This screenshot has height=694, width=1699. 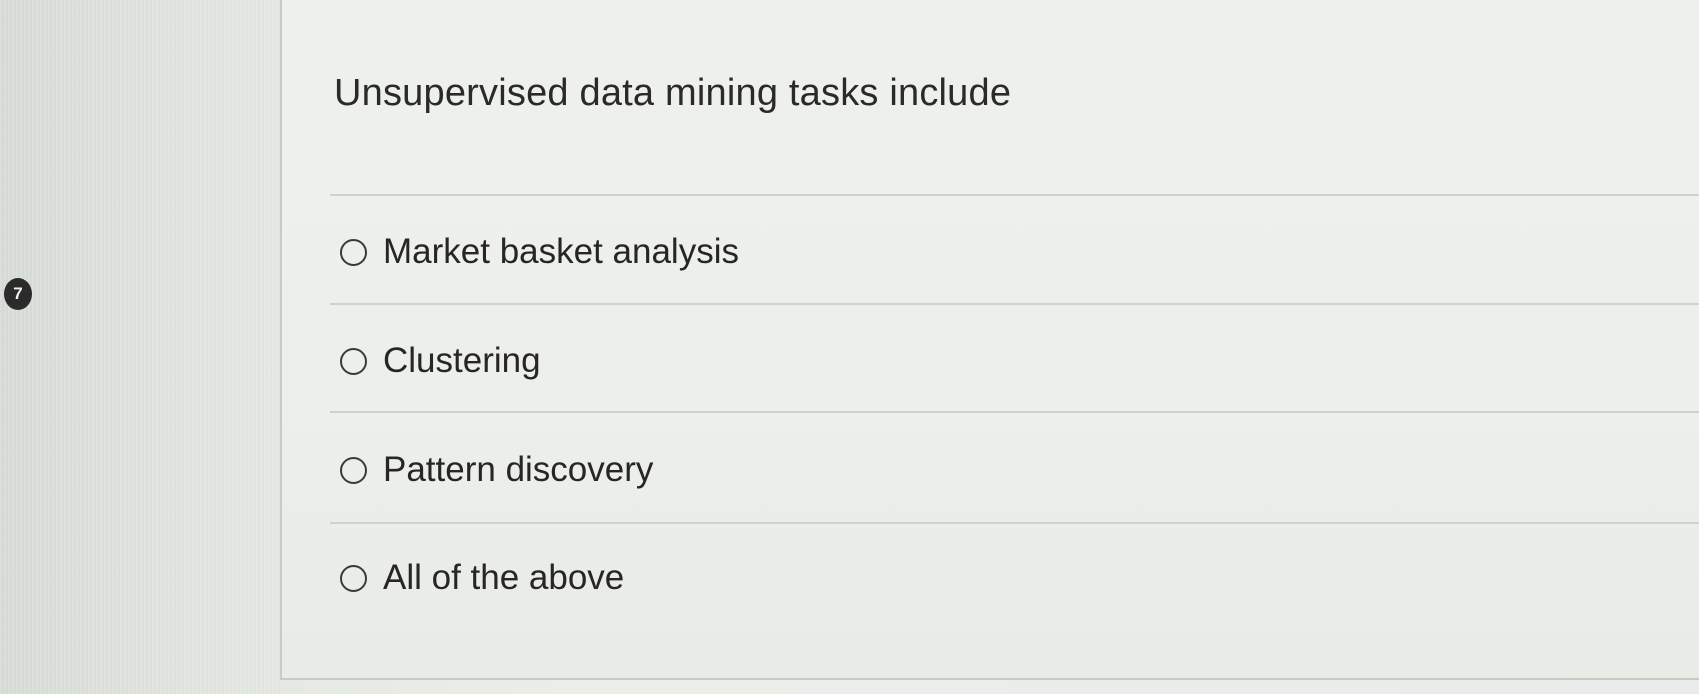 What do you see at coordinates (462, 360) in the screenshot?
I see `option-label: Clustering` at bounding box center [462, 360].